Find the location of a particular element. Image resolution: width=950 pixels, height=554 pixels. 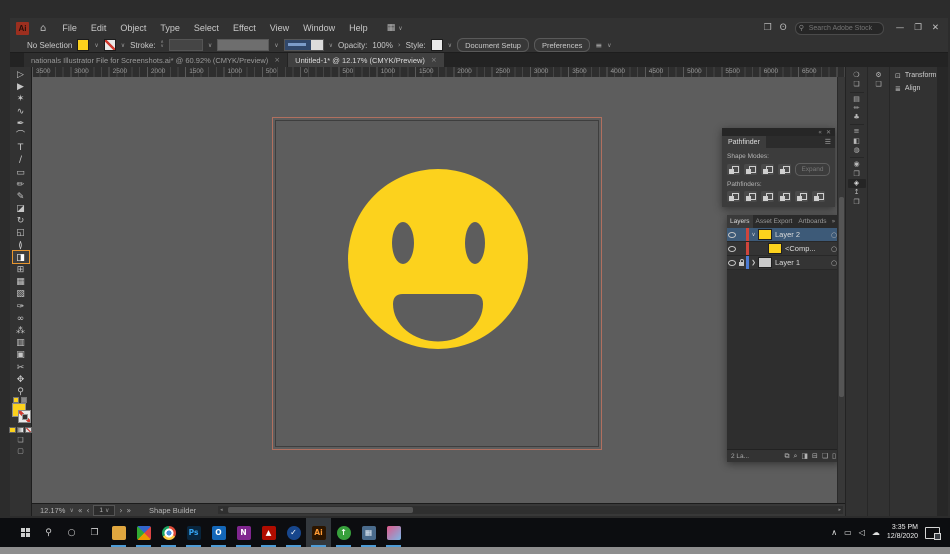

layer-row: ∨ Layer 2 ○ is located at coordinates (783, 235).